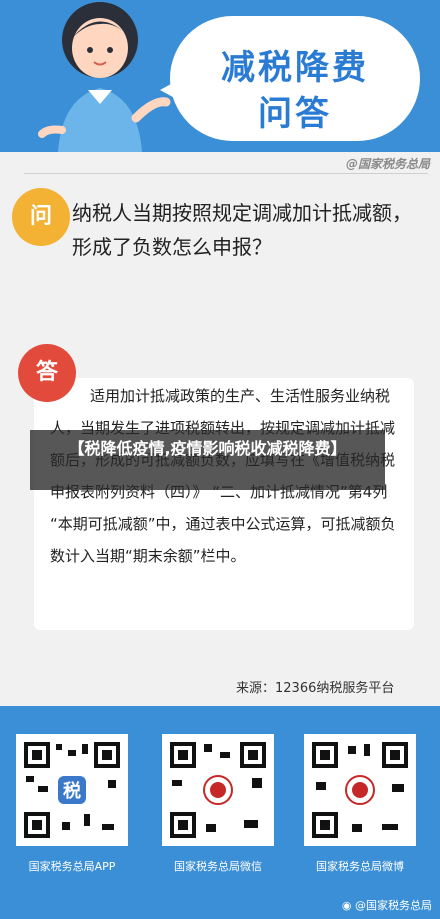  What do you see at coordinates (295, 114) in the screenshot?
I see `banner-title-line2: 问答` at bounding box center [295, 114].